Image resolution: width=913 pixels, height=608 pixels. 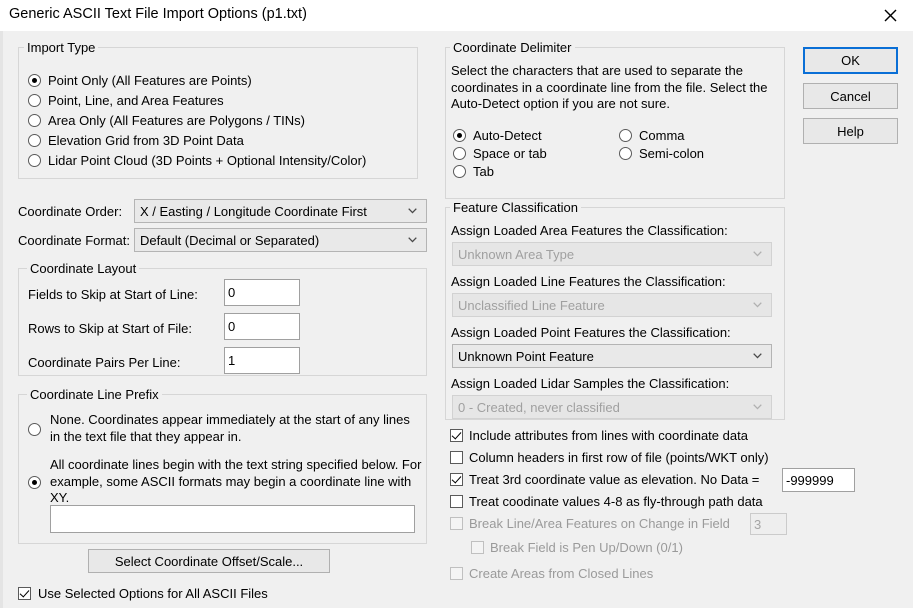 What do you see at coordinates (459, 153) in the screenshot?
I see `radio-space-or-tab-indicator` at bounding box center [459, 153].